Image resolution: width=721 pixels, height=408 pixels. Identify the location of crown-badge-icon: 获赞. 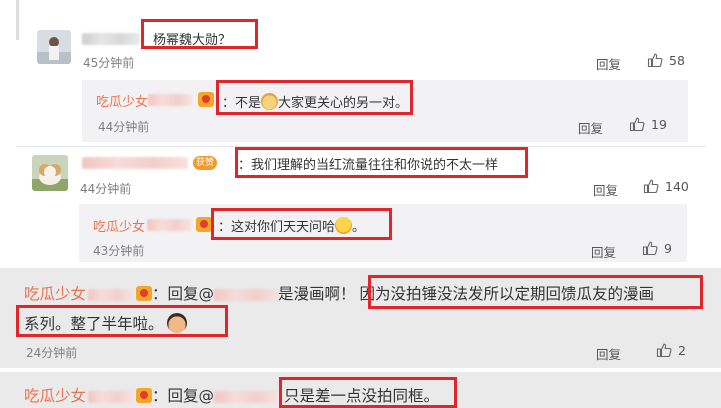
(205, 163).